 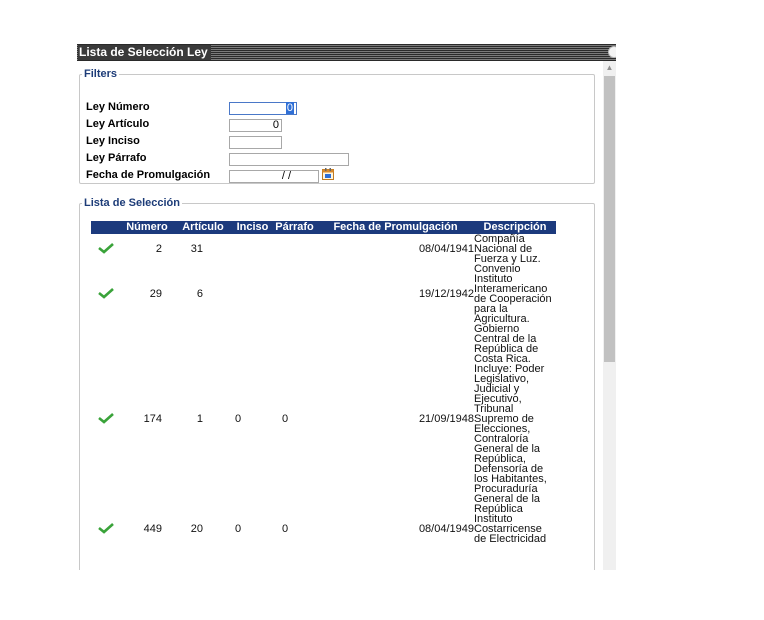 What do you see at coordinates (203, 227) in the screenshot?
I see `column-header-articulo: Artículo` at bounding box center [203, 227].